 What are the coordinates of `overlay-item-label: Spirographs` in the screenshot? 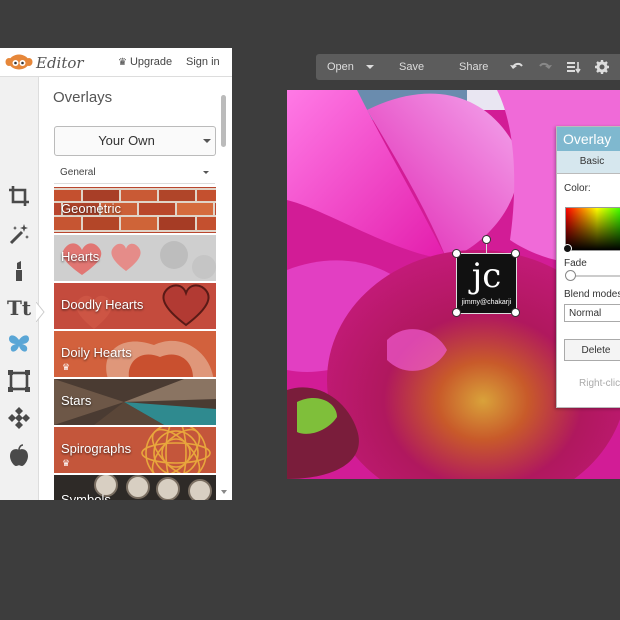 It's located at (96, 448).